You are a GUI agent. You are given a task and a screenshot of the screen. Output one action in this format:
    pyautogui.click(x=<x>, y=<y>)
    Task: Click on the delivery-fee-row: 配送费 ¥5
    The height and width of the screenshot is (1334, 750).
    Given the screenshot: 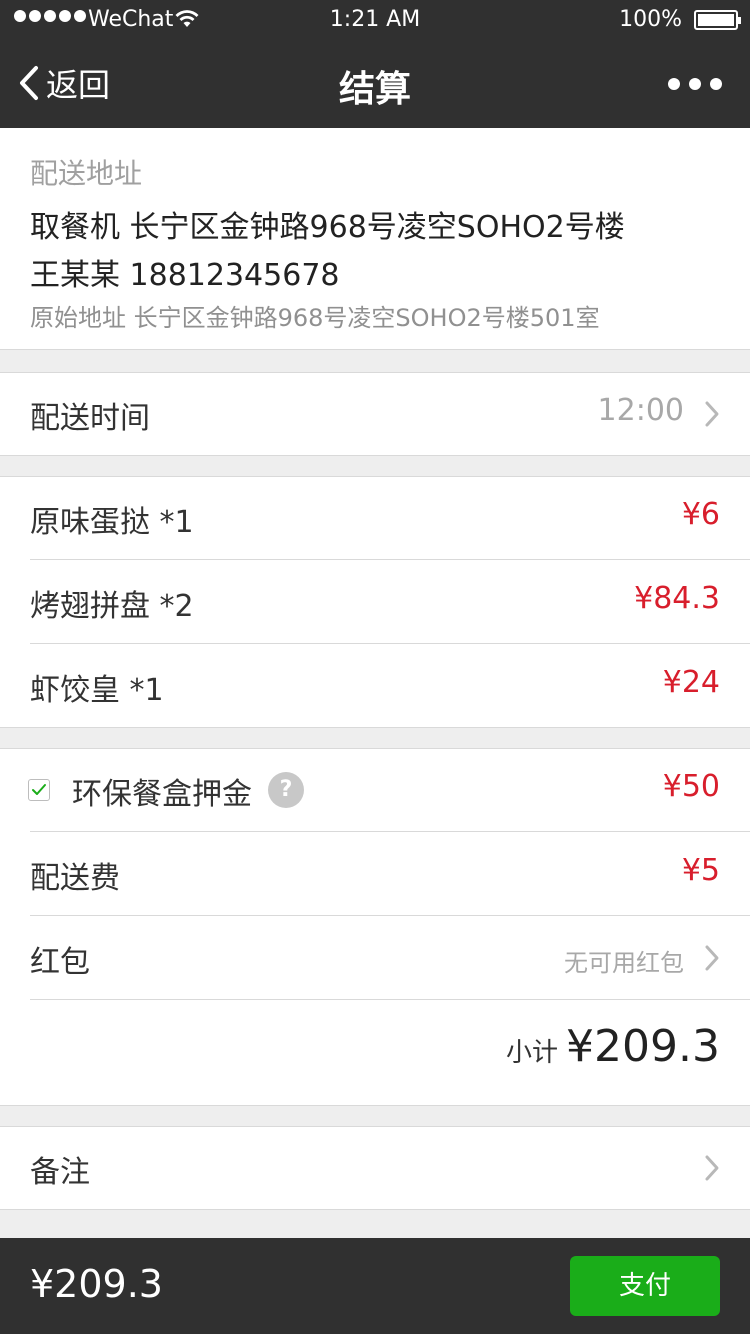 What is the action you would take?
    pyautogui.click(x=375, y=874)
    